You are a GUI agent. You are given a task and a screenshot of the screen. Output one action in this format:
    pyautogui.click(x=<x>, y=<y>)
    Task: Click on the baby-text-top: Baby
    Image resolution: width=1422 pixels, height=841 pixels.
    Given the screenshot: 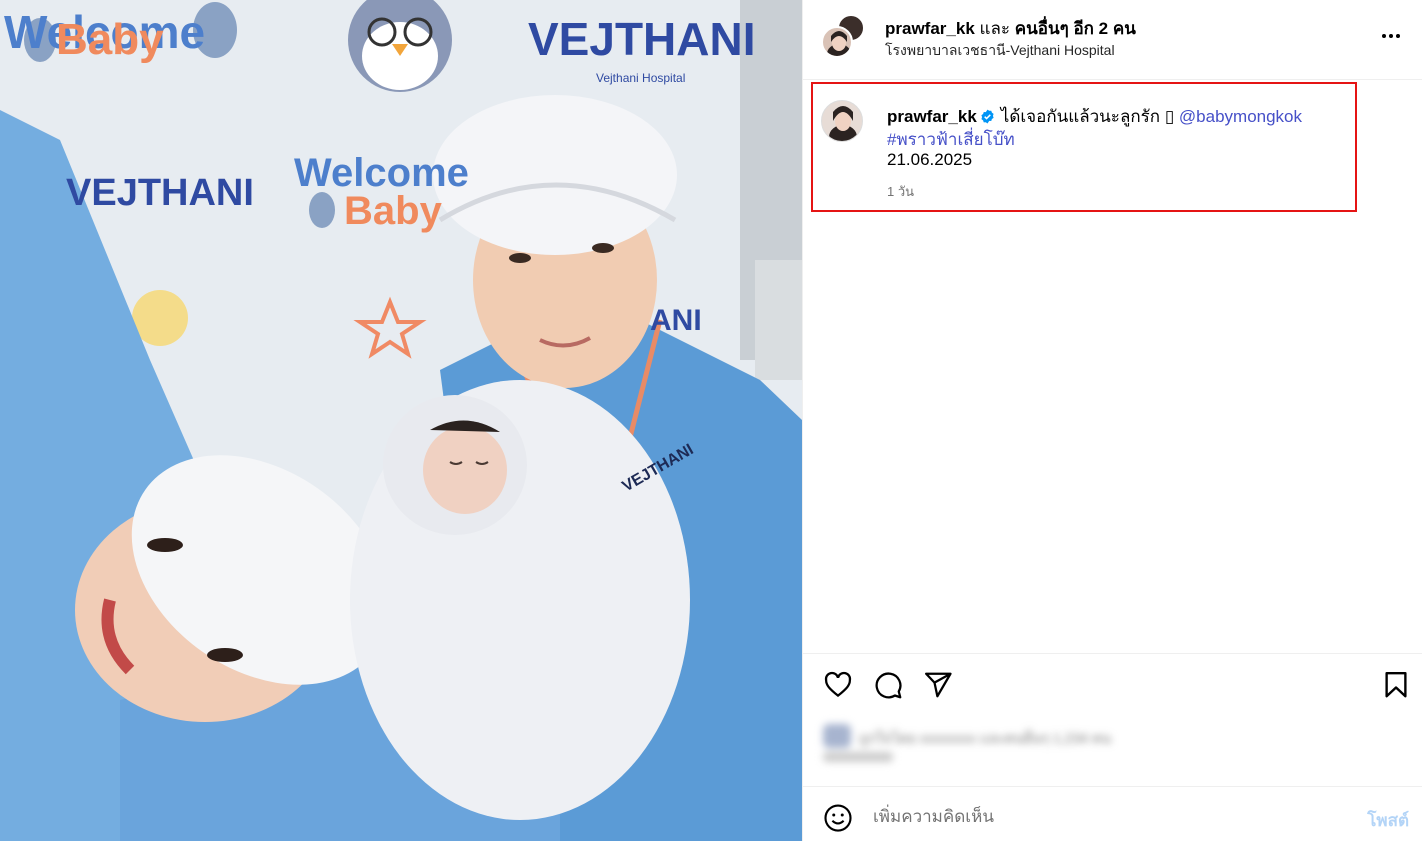 What is the action you would take?
    pyautogui.click(x=110, y=39)
    